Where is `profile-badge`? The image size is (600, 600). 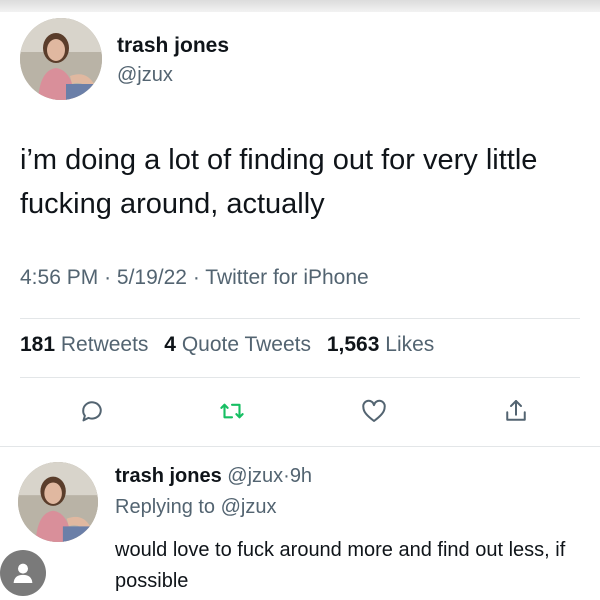
profile-badge is located at coordinates (23, 573).